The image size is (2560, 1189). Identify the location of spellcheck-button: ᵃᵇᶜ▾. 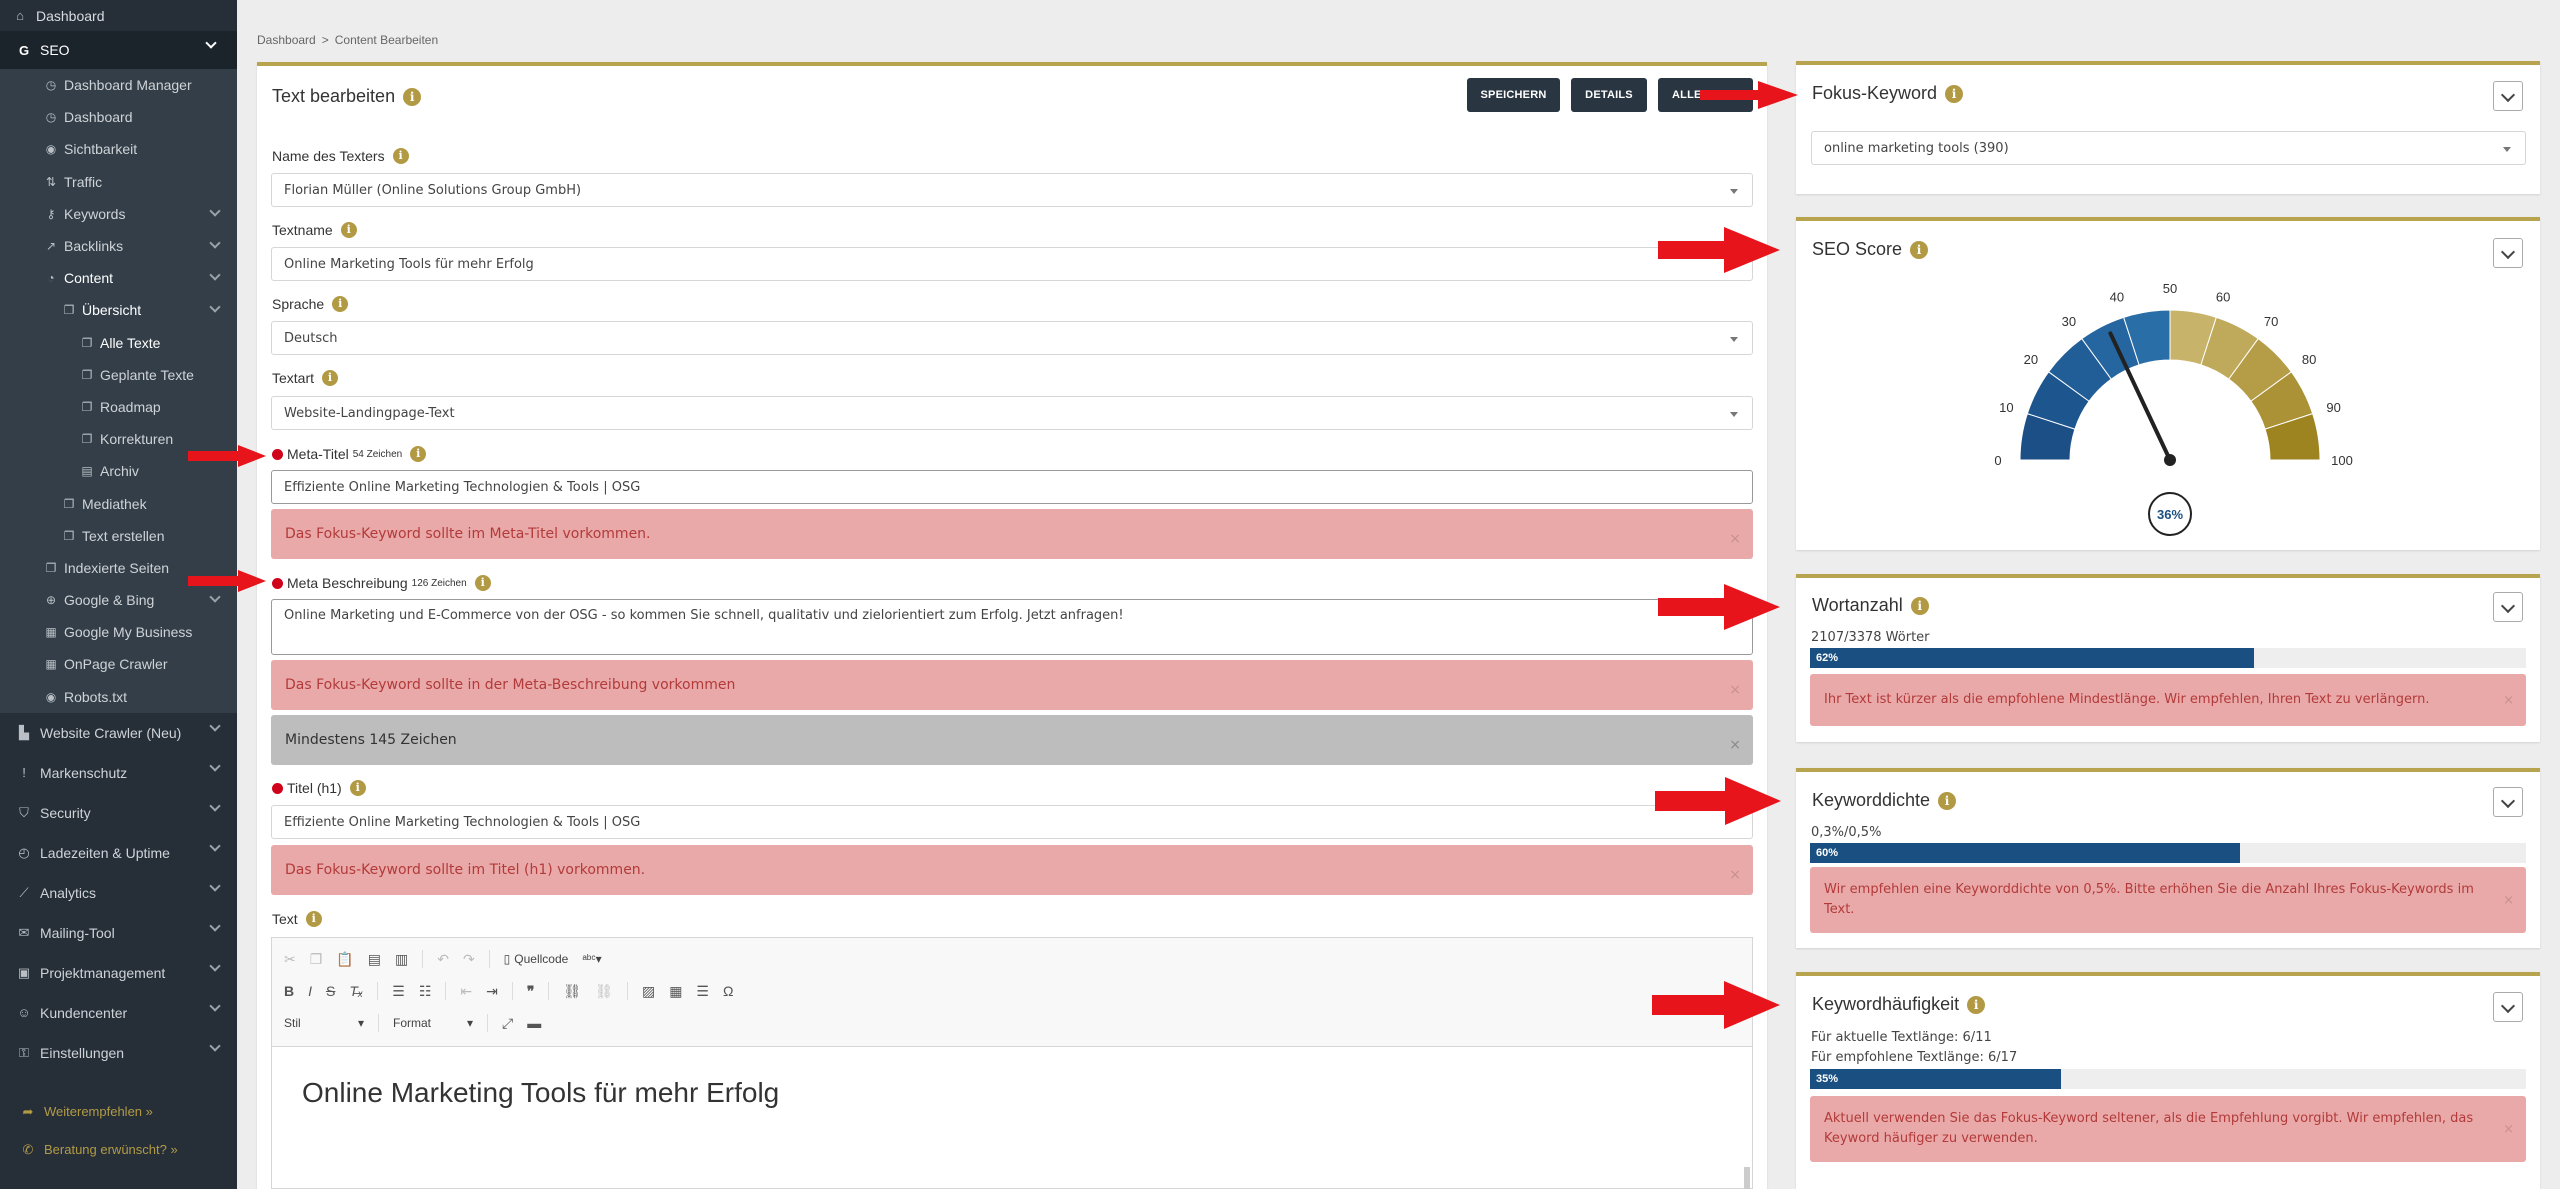
(591, 959).